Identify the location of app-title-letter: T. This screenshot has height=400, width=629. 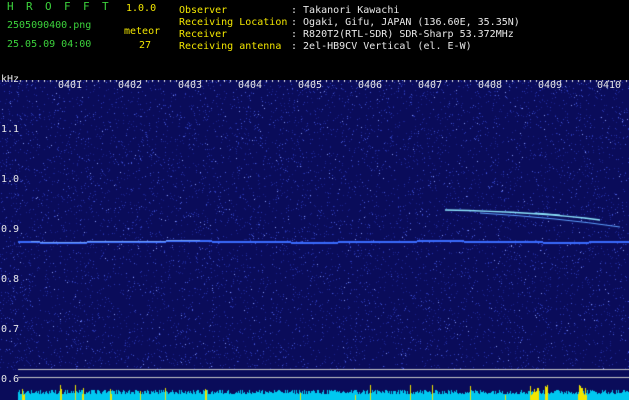
(105, 6).